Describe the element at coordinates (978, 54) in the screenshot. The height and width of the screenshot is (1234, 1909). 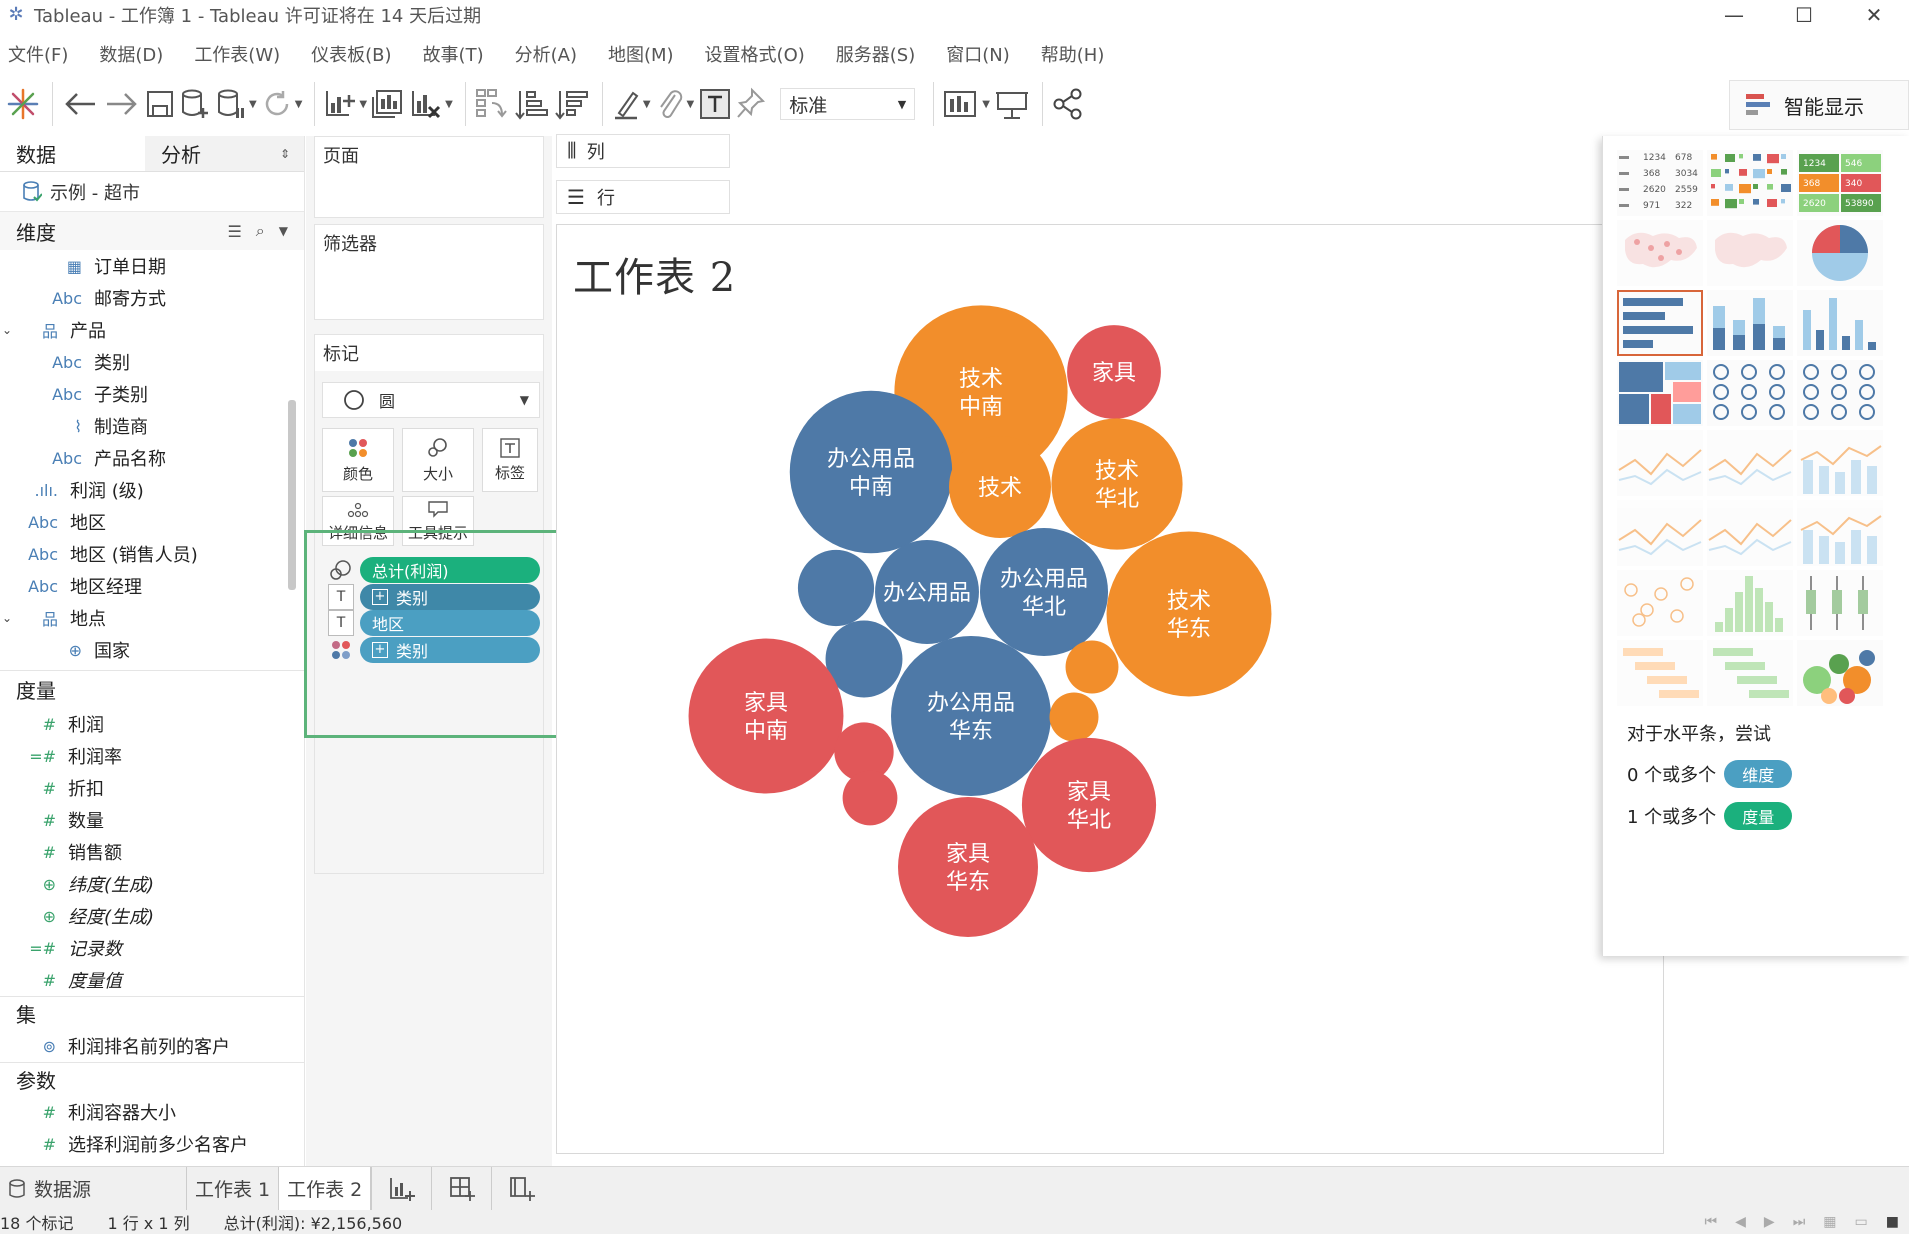
I see `menu-item-9: 窗口(N)` at that location.